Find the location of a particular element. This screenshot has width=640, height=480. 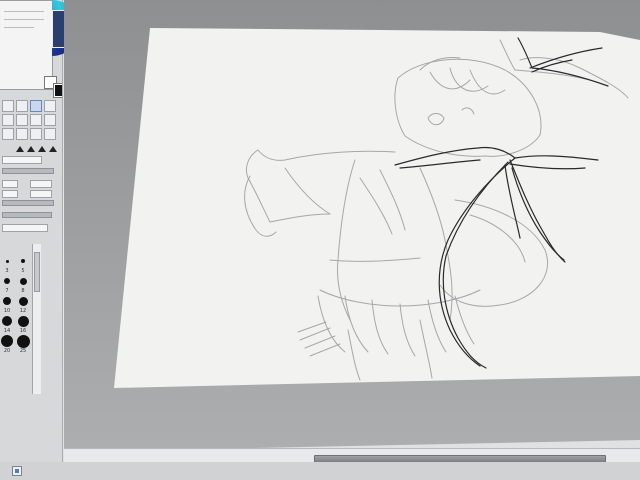

window-icon is located at coordinates (17, 471).